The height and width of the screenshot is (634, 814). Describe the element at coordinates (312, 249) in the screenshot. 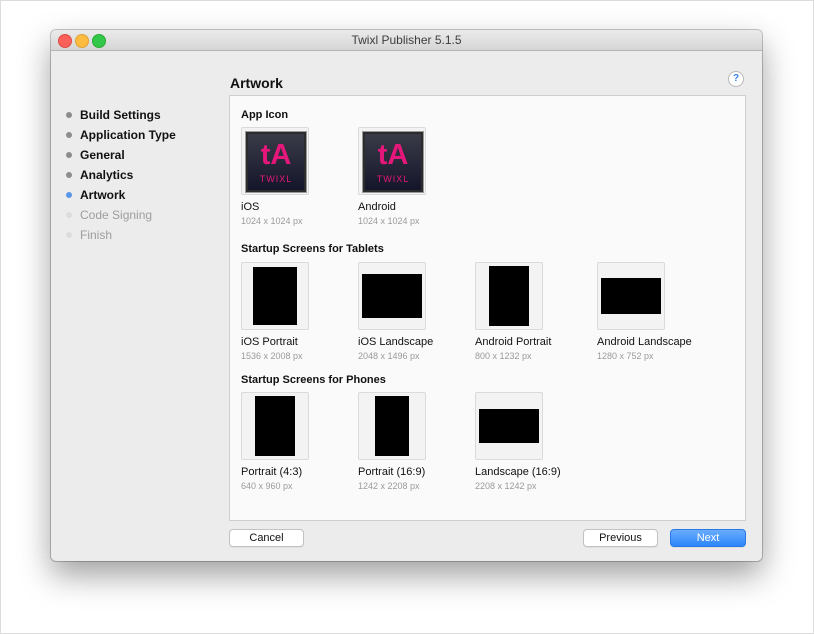

I see `section-title-tablets: Startup Screens for Tablets` at that location.